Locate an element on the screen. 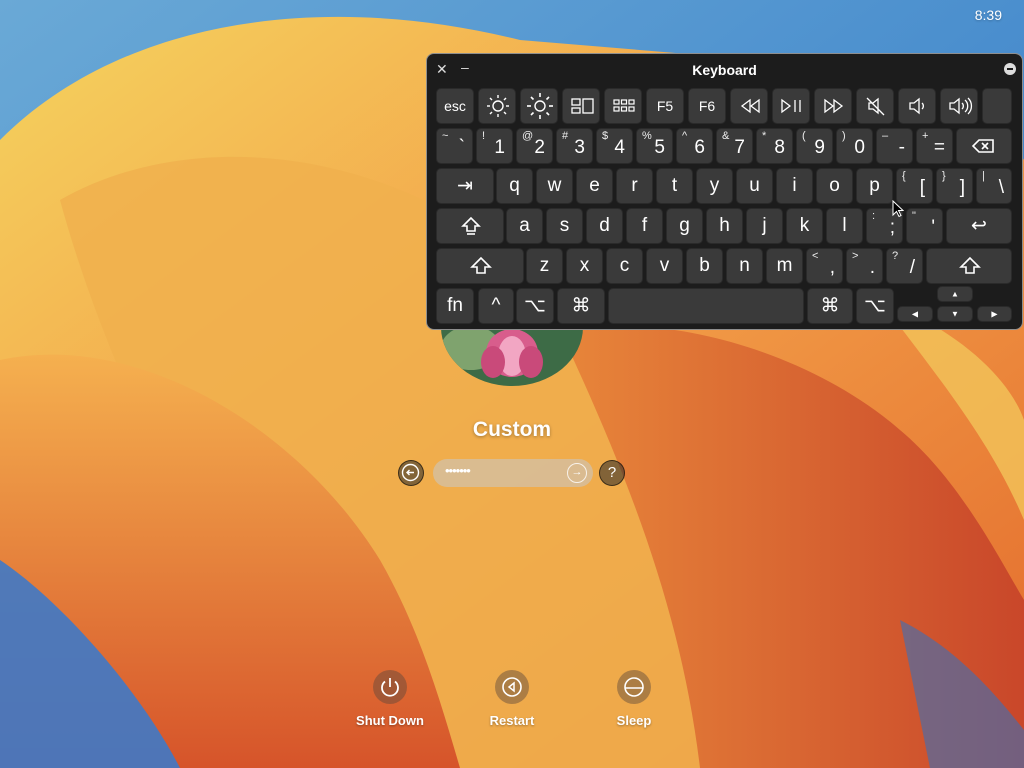  key-mute is located at coordinates (875, 106).